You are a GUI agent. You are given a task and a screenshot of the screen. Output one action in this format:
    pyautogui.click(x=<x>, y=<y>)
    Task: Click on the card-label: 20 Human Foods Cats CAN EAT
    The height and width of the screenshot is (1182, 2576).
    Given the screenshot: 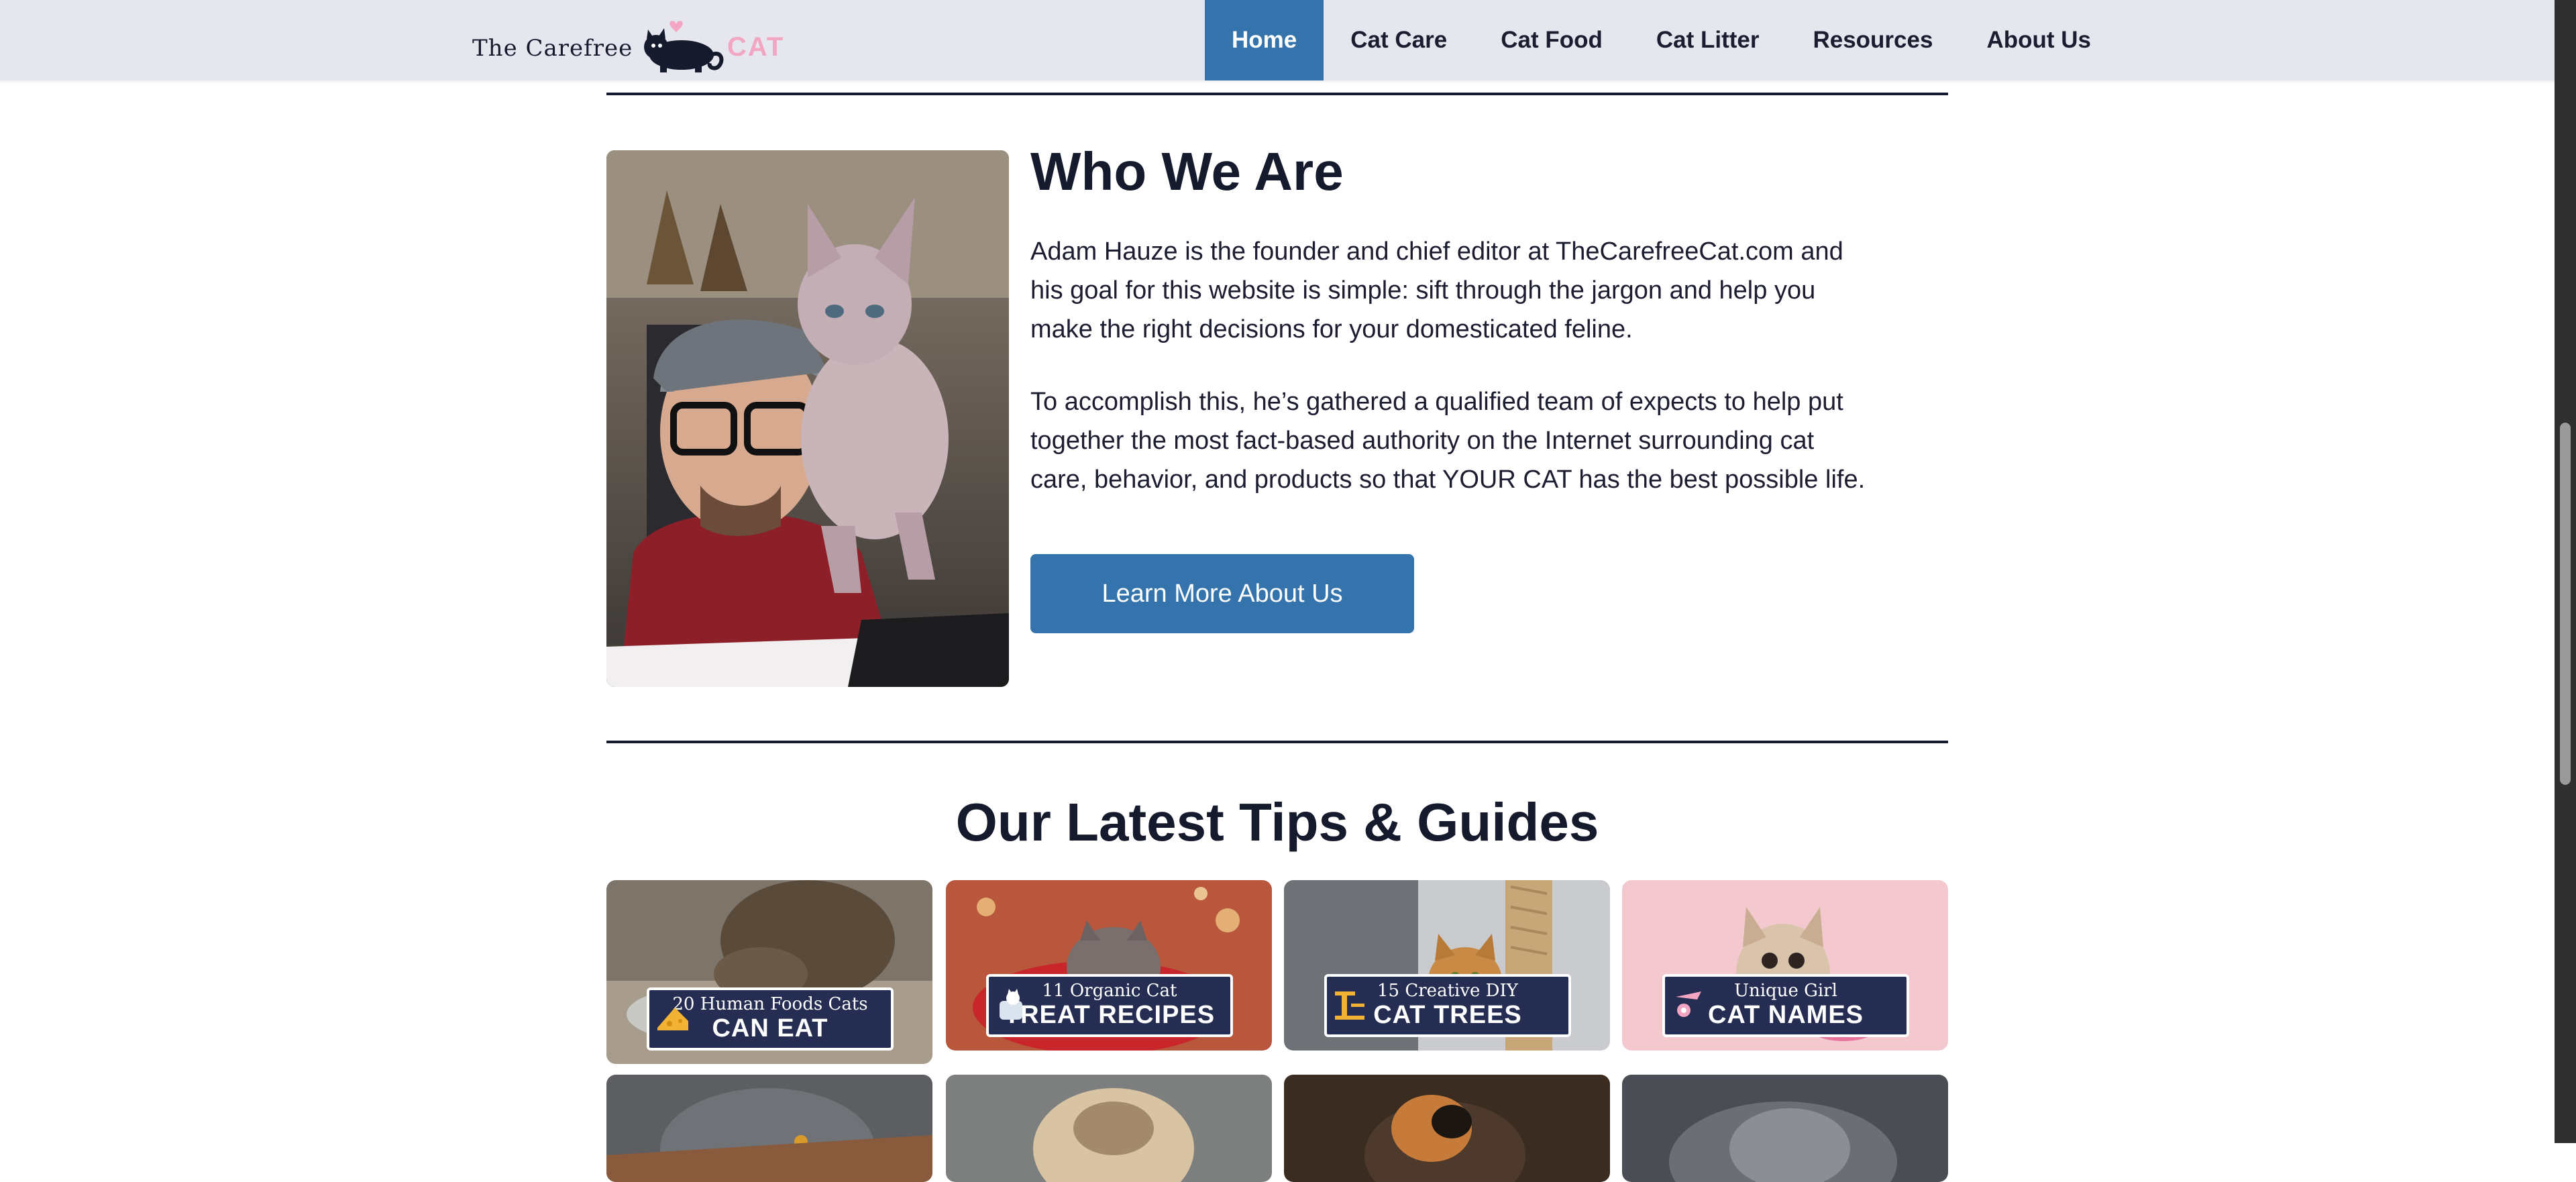 What is the action you would take?
    pyautogui.click(x=770, y=1019)
    